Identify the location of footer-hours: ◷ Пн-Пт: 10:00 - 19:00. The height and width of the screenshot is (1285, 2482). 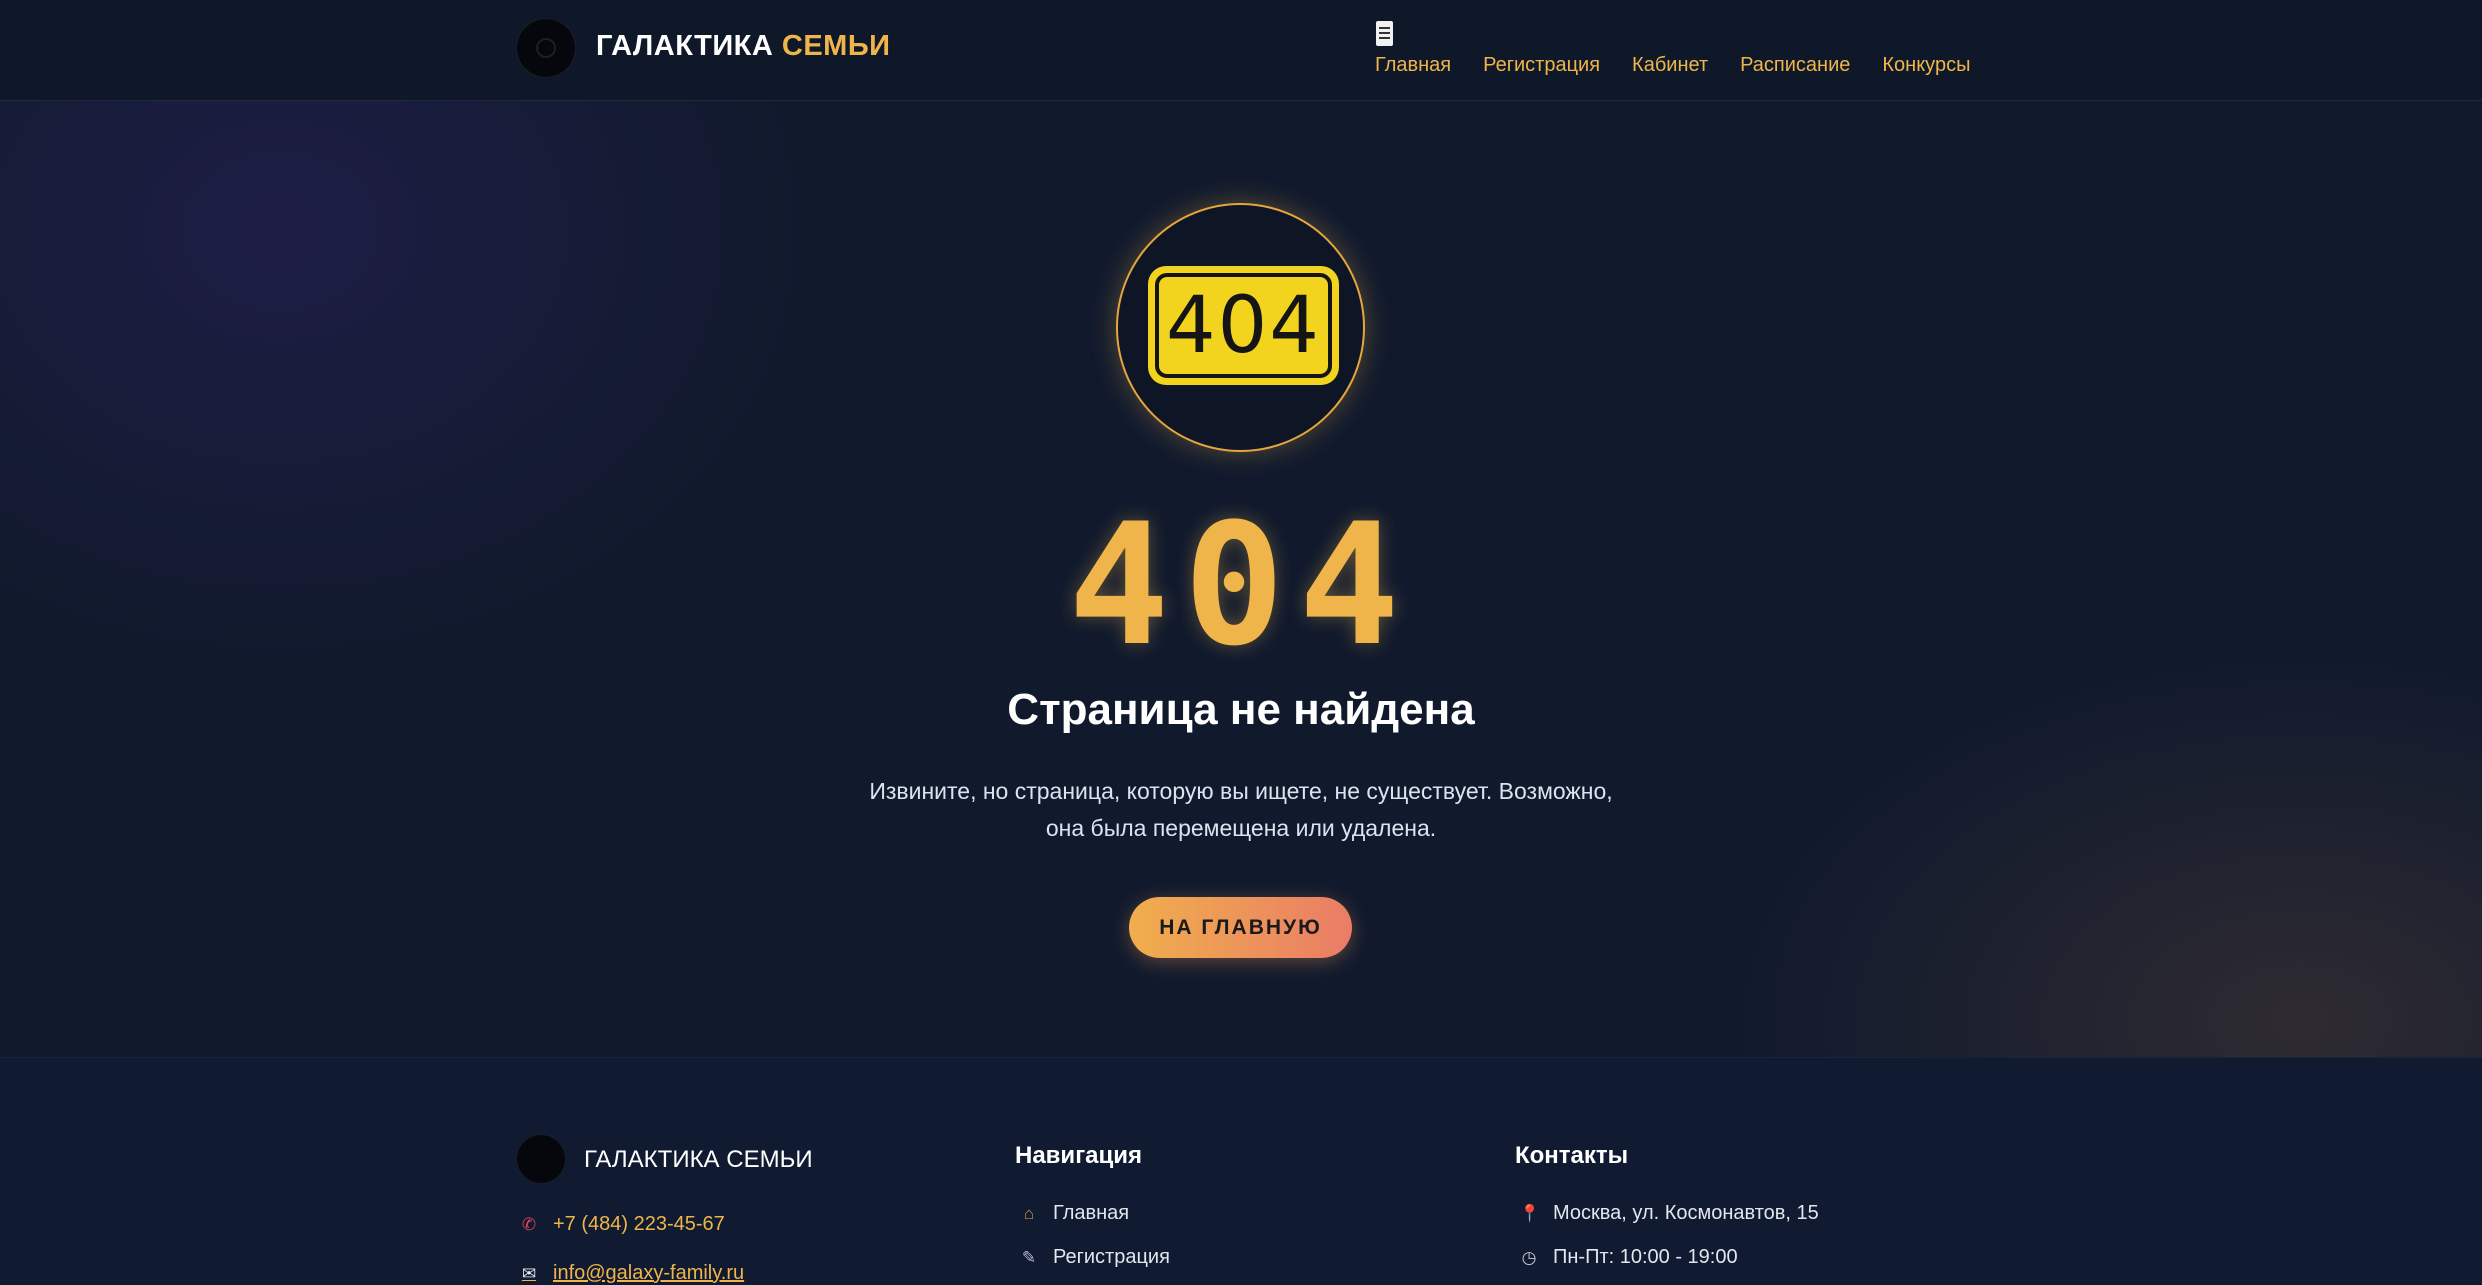
(1628, 1257).